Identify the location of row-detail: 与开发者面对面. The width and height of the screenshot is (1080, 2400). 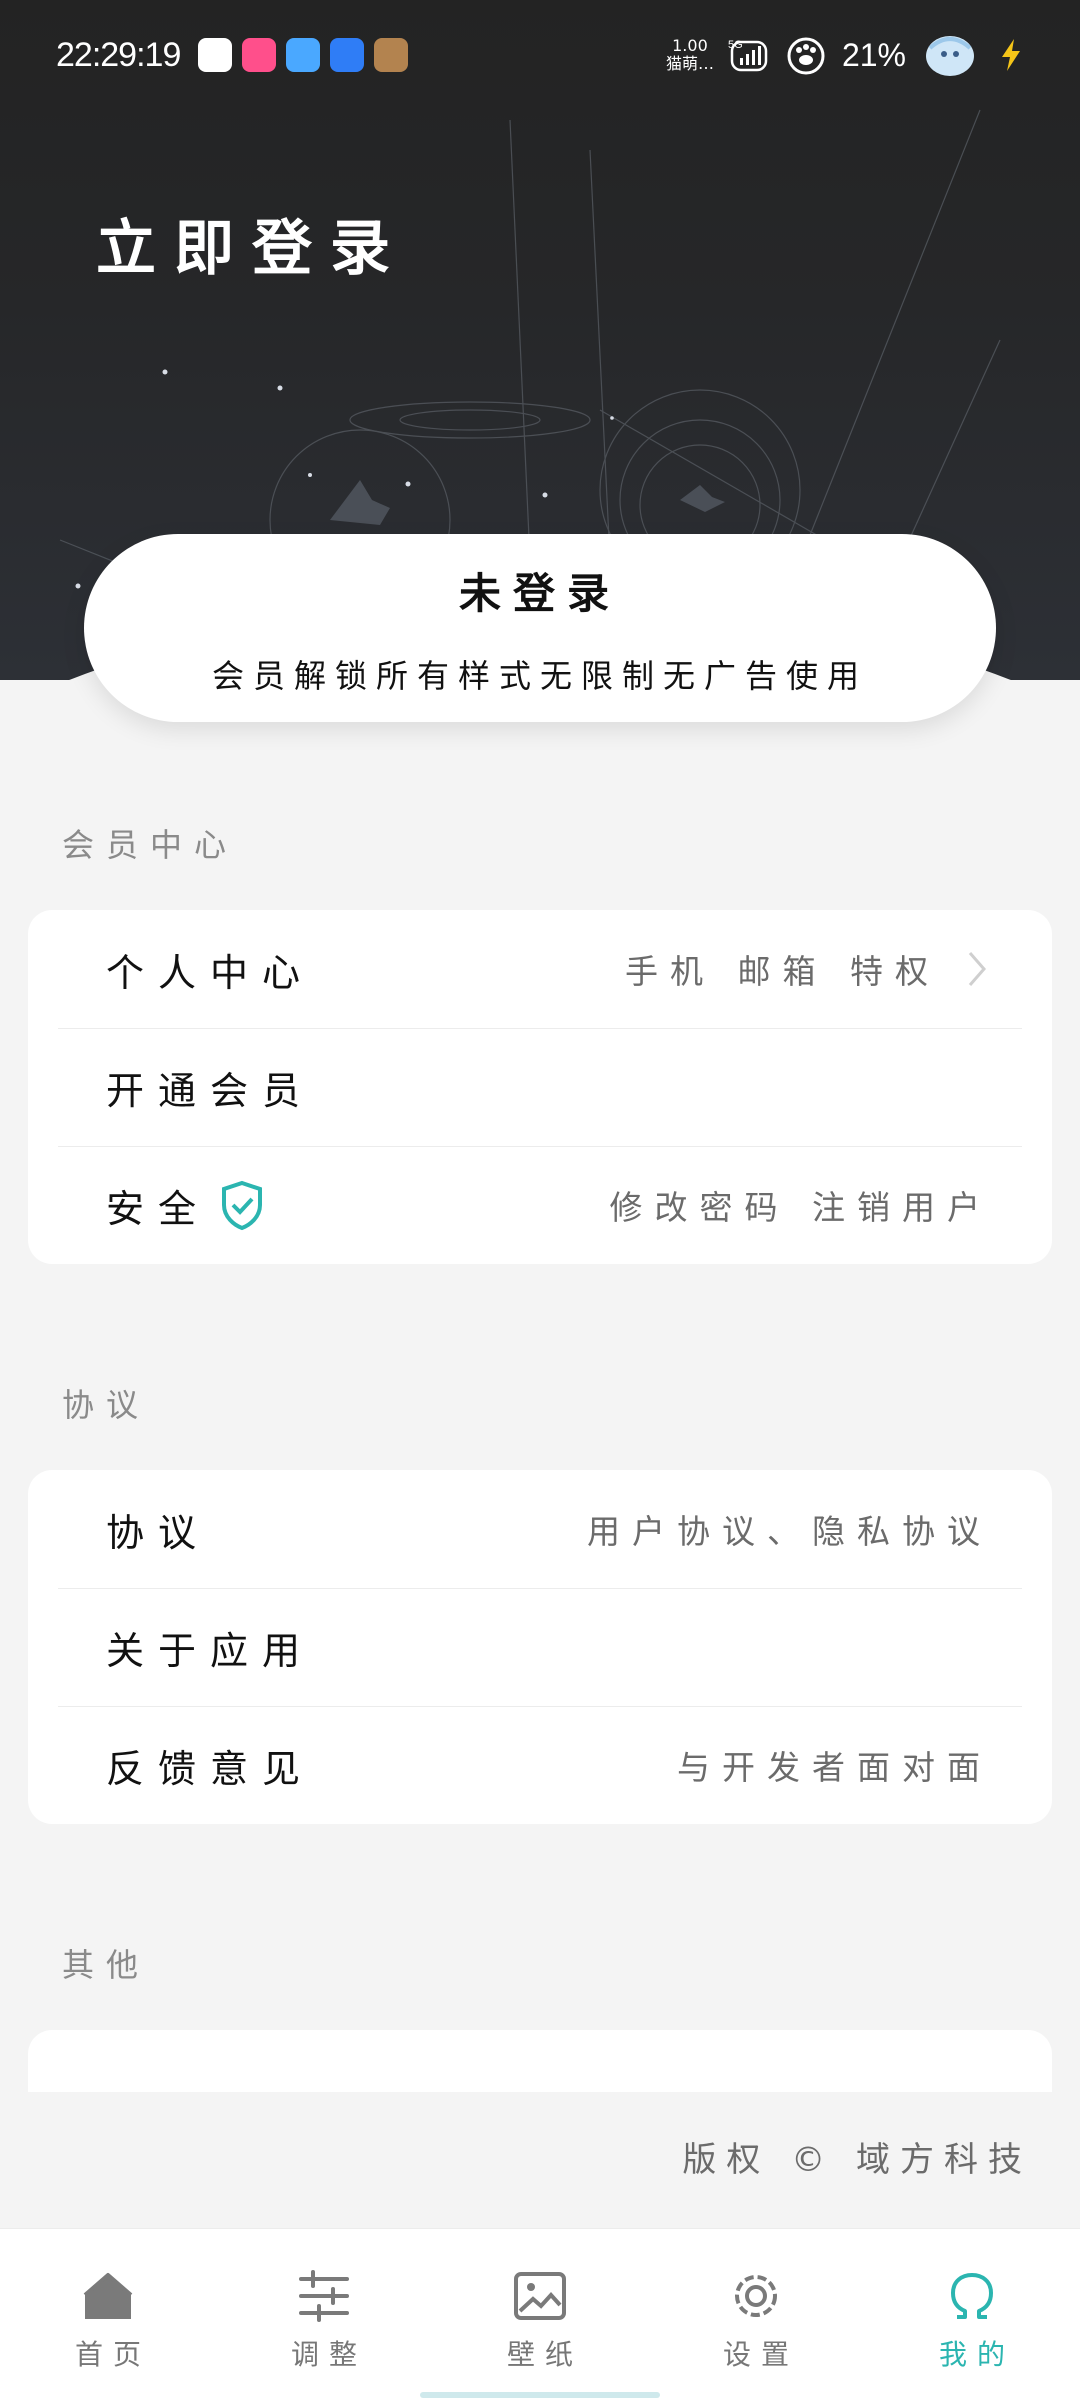
(834, 1767).